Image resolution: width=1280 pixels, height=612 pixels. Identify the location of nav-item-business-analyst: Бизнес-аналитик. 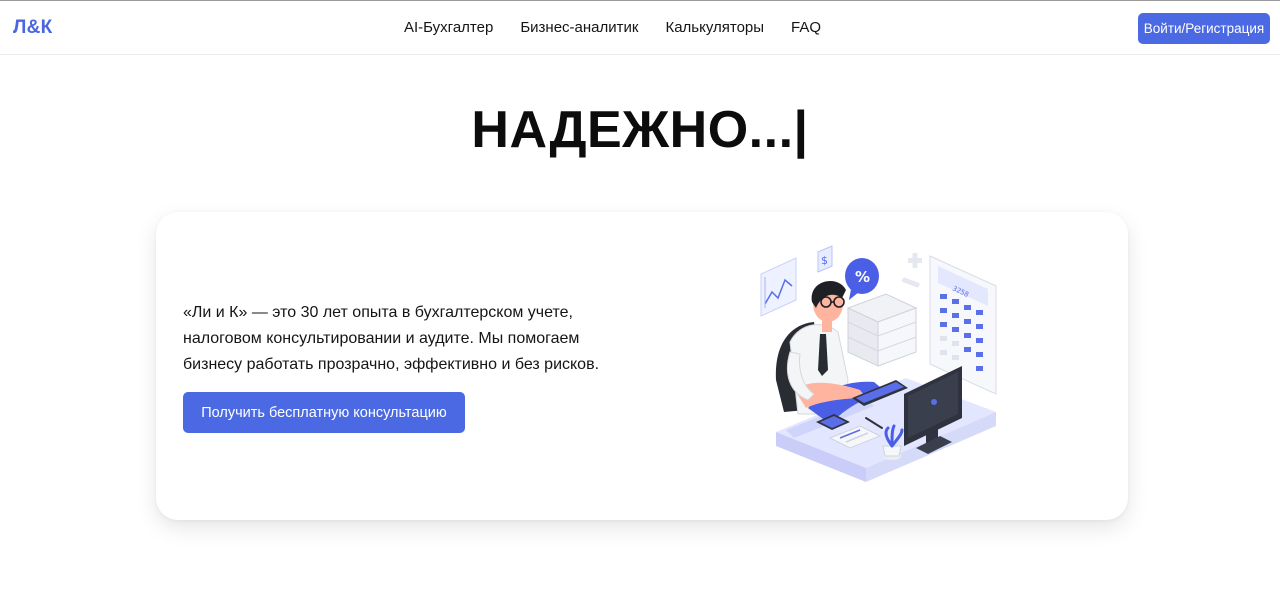
(579, 27).